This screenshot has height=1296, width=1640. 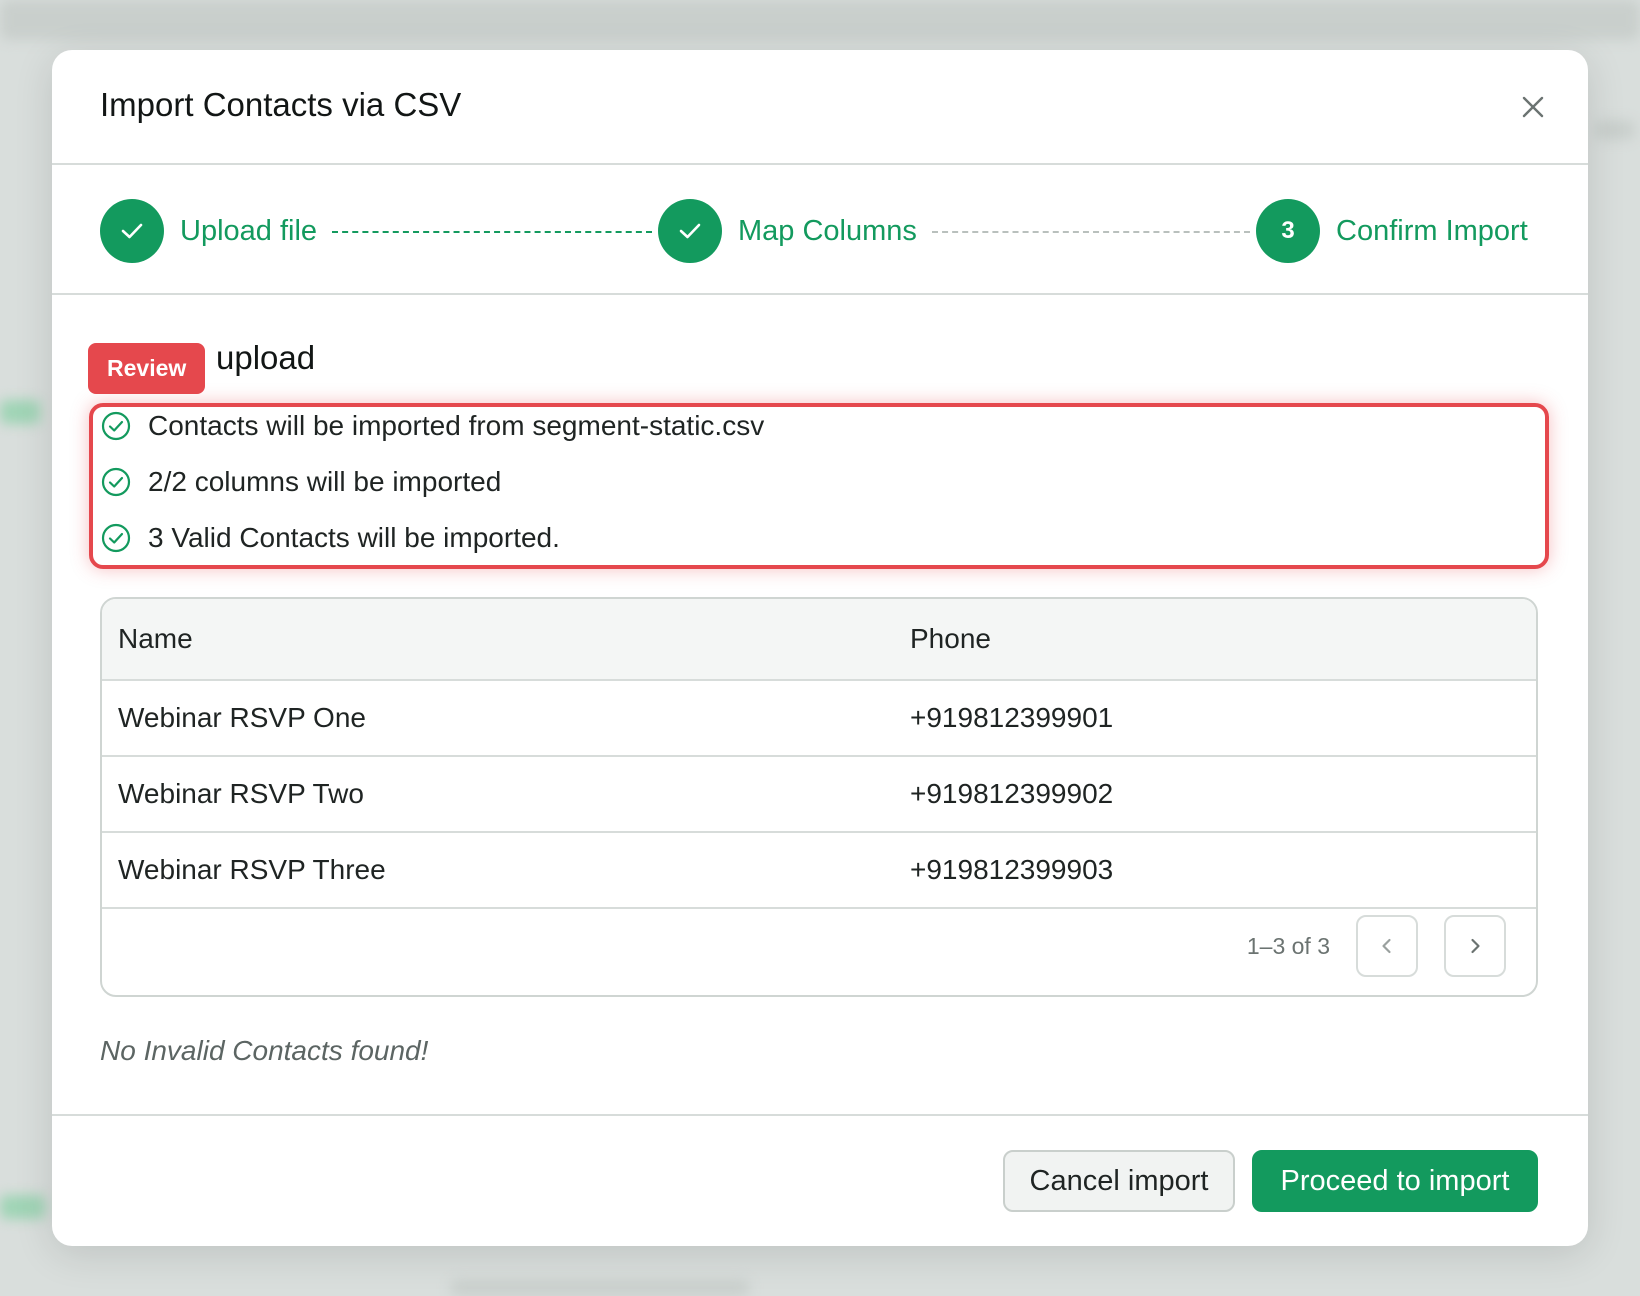 I want to click on chevron-left-icon, so click(x=1386, y=946).